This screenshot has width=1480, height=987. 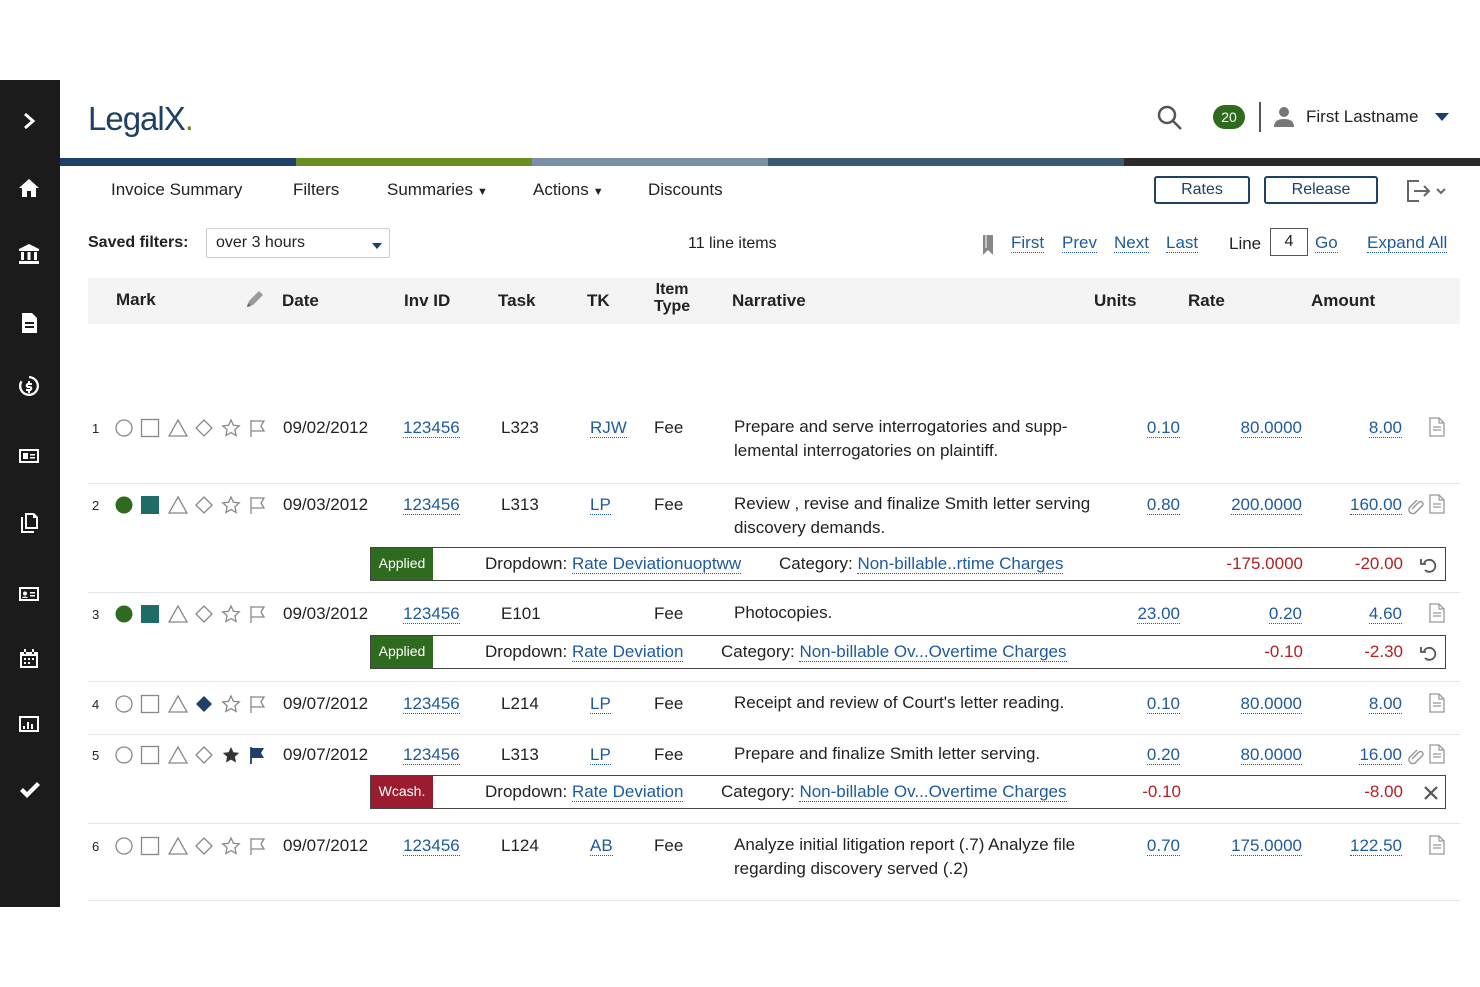 I want to click on row-units: 0.70, so click(x=1139, y=846).